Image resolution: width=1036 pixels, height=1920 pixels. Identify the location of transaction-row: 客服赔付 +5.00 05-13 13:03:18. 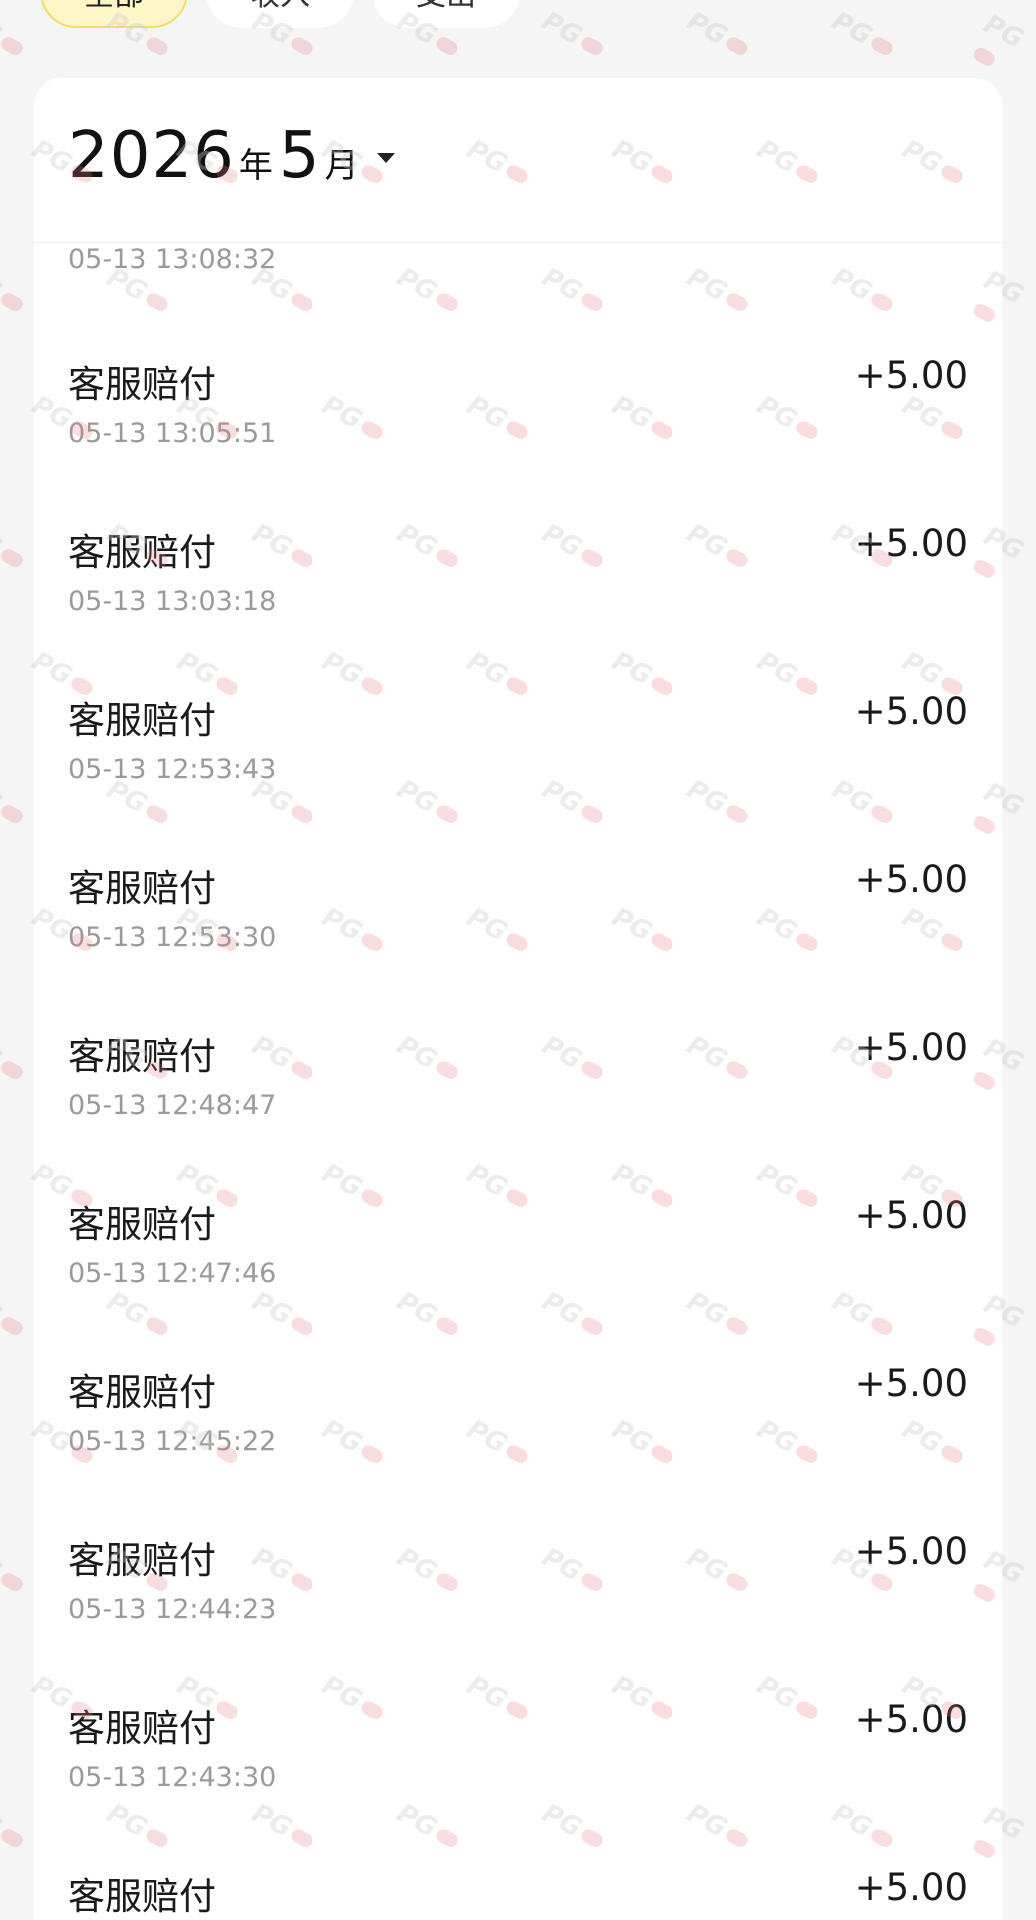
(518, 566).